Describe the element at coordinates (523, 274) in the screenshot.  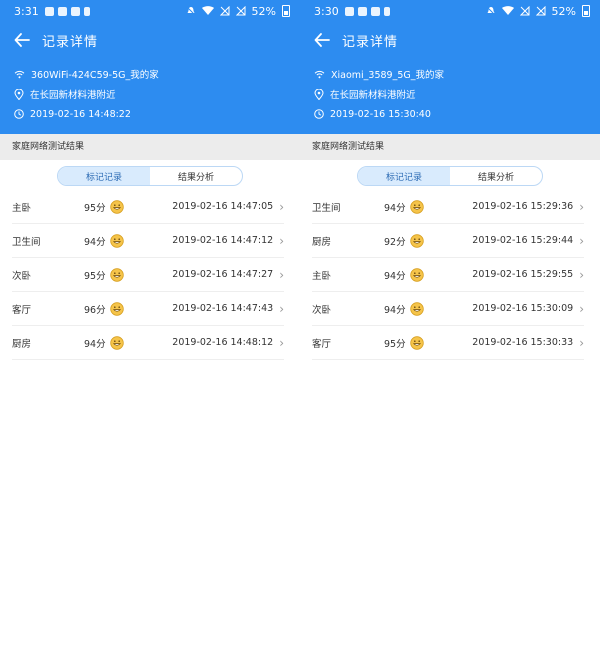
I see `record-time: 2019-02-16 15:29:55` at that location.